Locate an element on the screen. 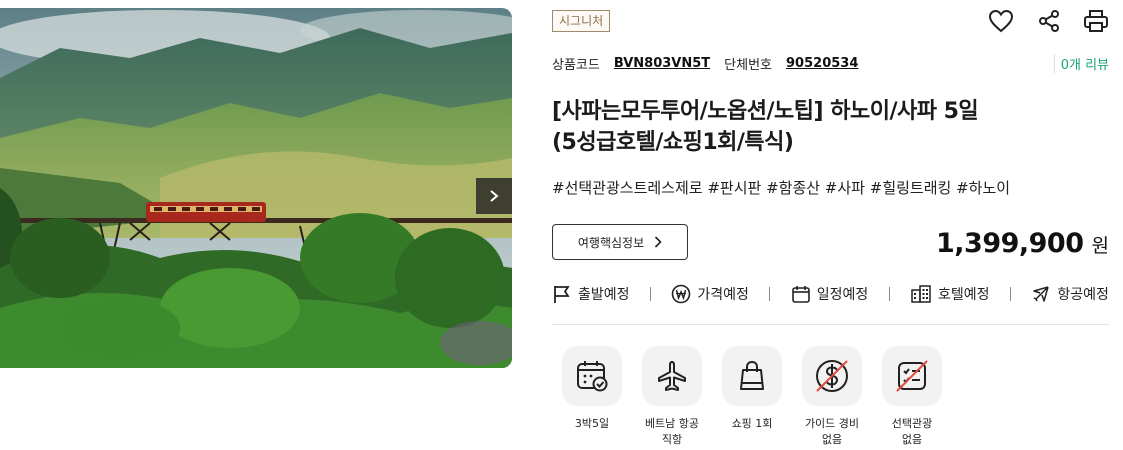  itinerary-status: 일정예정 is located at coordinates (830, 294).